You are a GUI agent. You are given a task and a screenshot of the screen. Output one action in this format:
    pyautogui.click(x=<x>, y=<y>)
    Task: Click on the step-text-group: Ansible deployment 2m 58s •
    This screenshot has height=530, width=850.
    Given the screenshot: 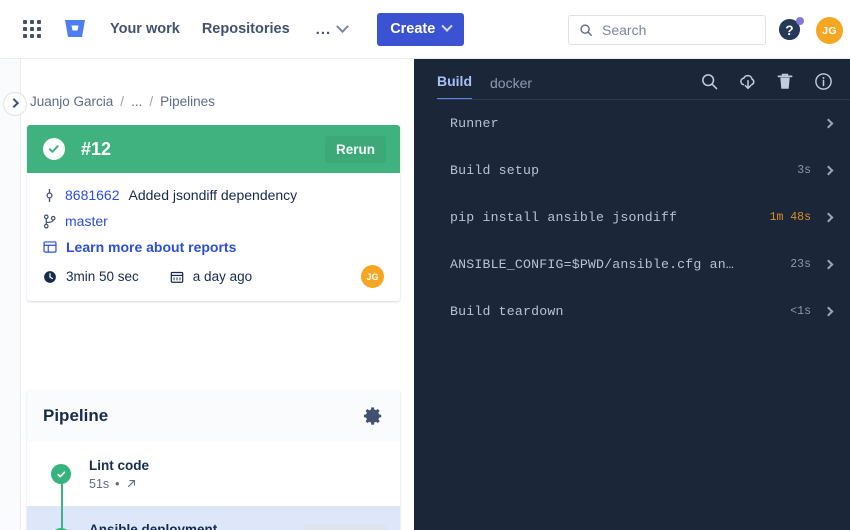 What is the action you would take?
    pyautogui.click(x=153, y=526)
    